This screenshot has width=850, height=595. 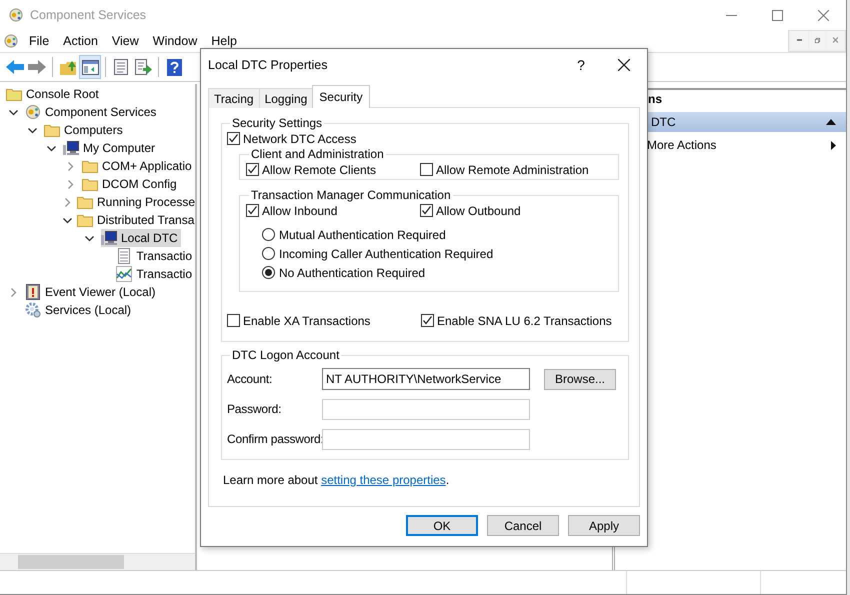 What do you see at coordinates (79, 310) in the screenshot?
I see `tree-item: Services (Local)` at bounding box center [79, 310].